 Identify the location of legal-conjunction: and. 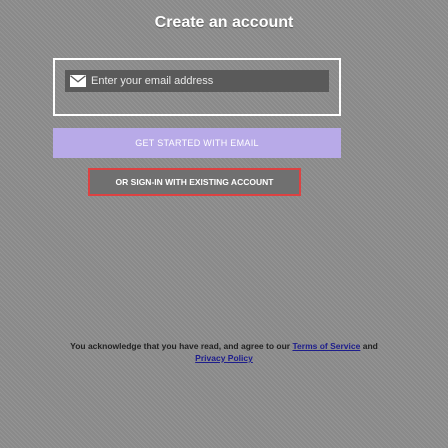
(369, 346).